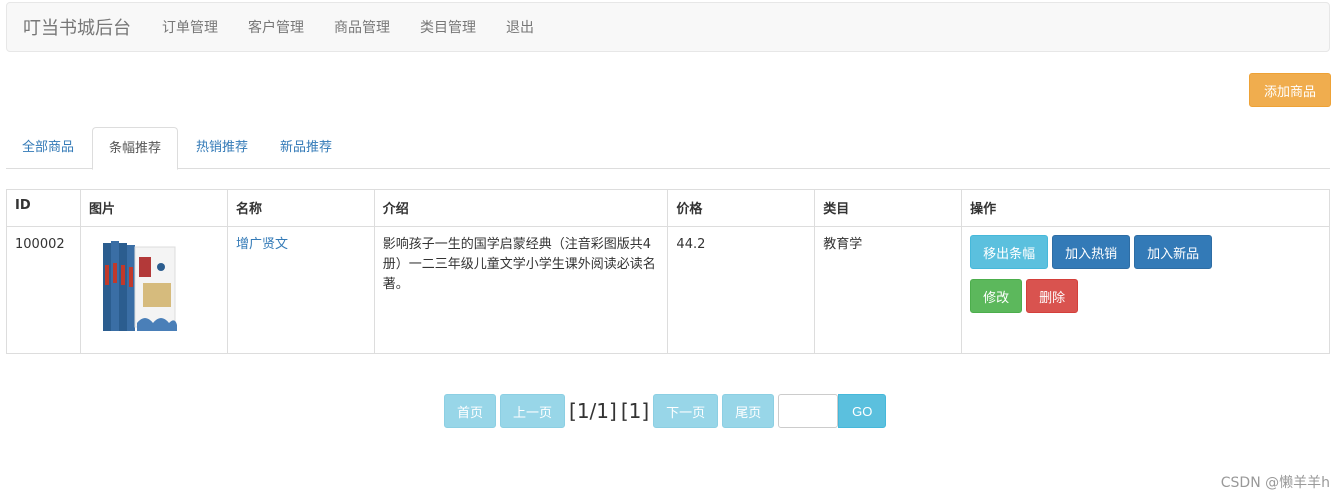 This screenshot has height=499, width=1344. Describe the element at coordinates (135, 148) in the screenshot. I see `tab-banner-recommend: 条幅推荐` at that location.